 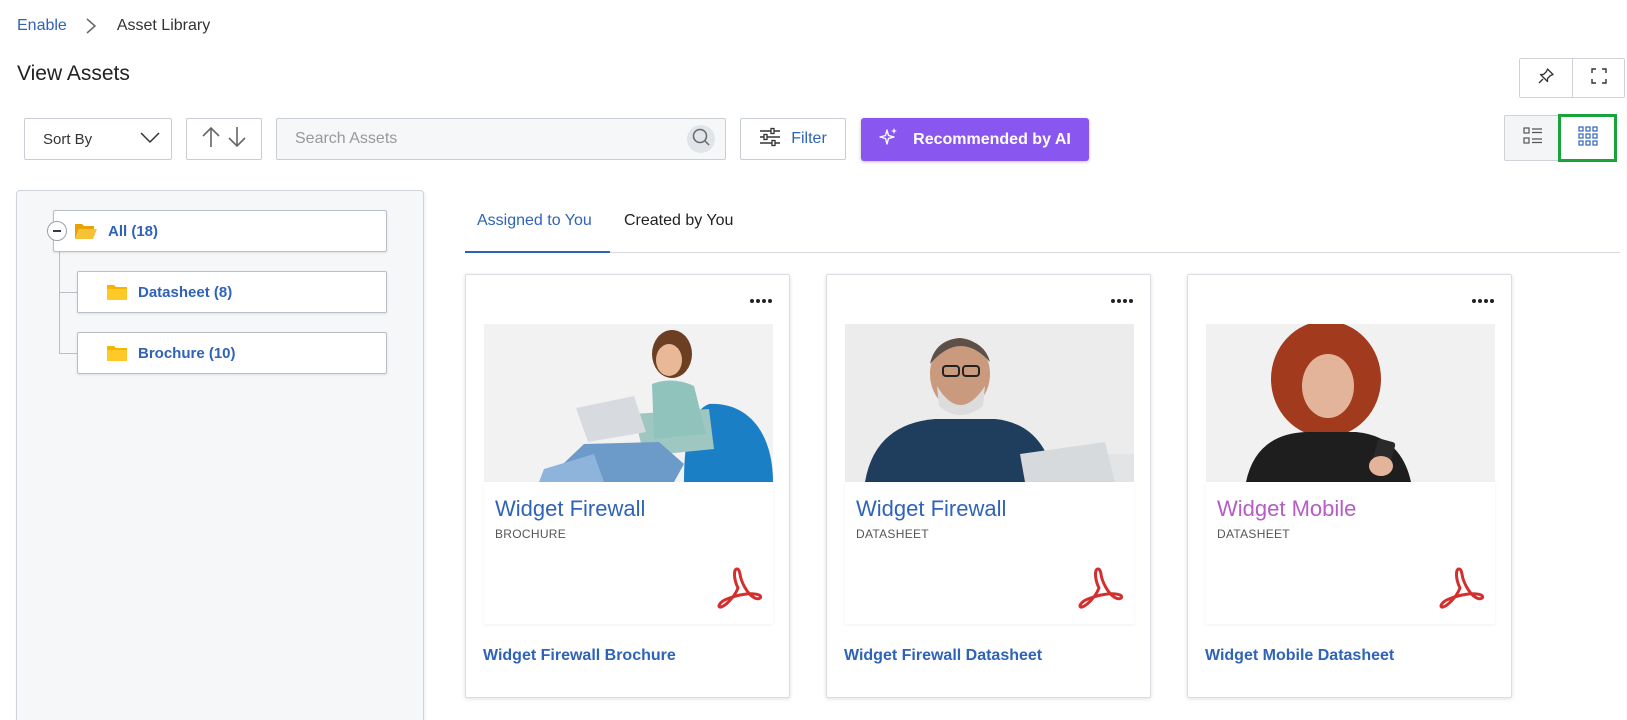 I want to click on expand-icon, so click(x=1599, y=78).